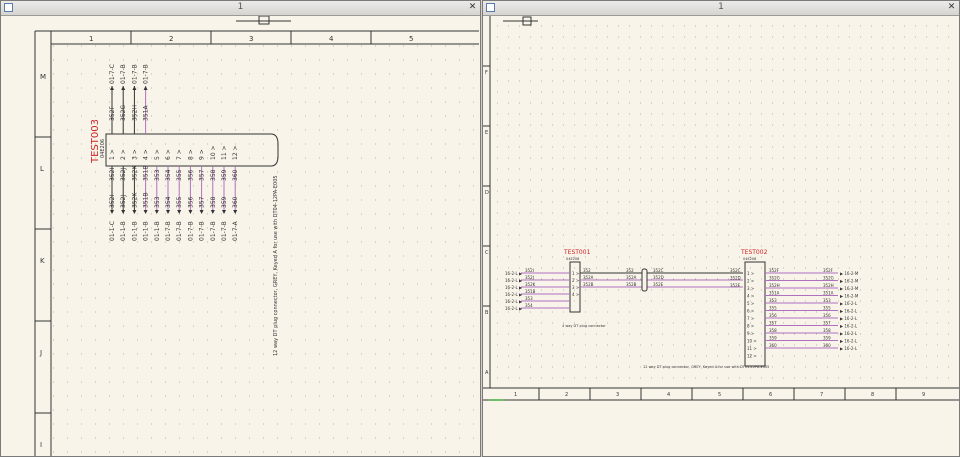 The image size is (960, 457). What do you see at coordinates (658, 284) in the screenshot?
I see `wire-label: 352E` at bounding box center [658, 284].